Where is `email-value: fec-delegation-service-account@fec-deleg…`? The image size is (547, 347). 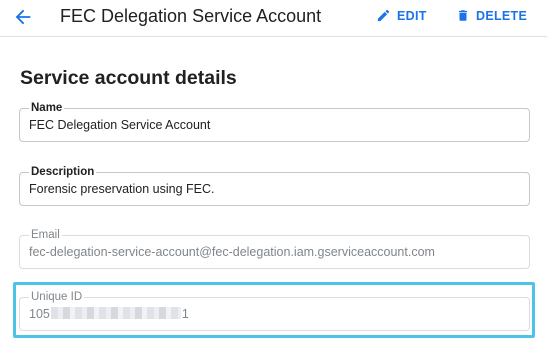
email-value: fec-delegation-service-account@fec-deleg… is located at coordinates (232, 252).